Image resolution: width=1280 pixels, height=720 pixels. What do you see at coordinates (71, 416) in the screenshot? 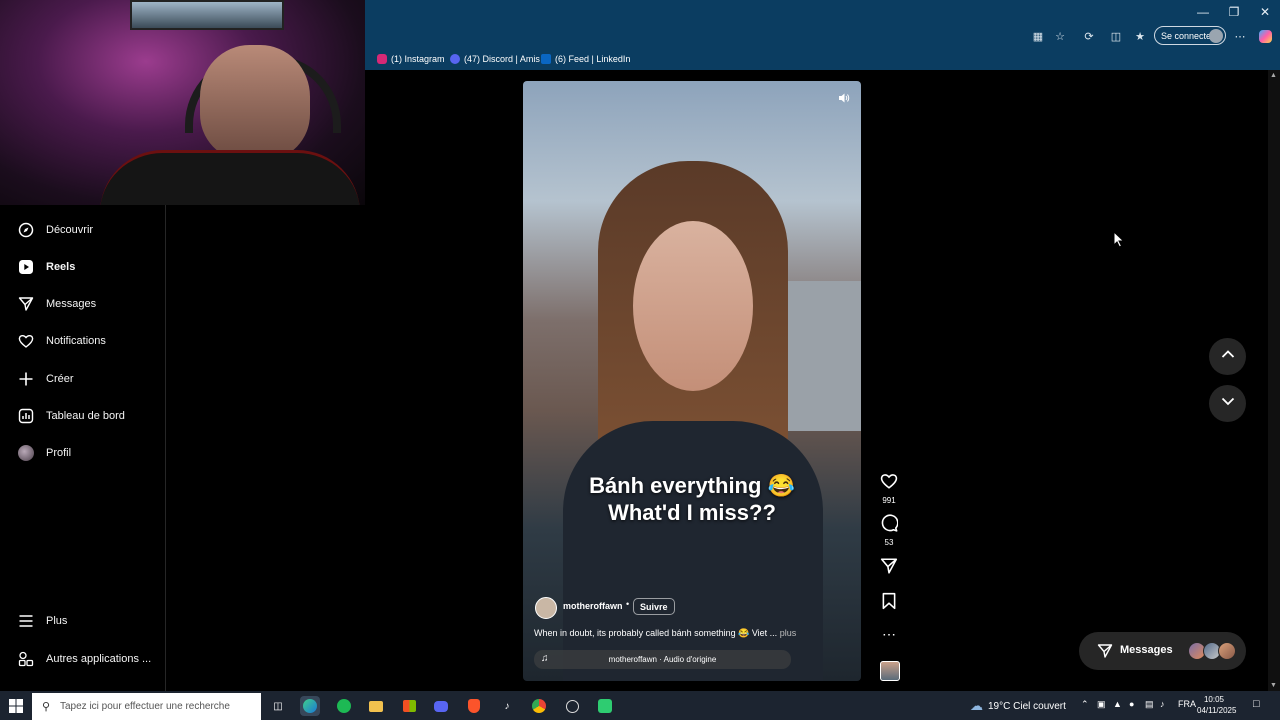
I see `sidebar-item-dashboard: Tableau de bord` at bounding box center [71, 416].